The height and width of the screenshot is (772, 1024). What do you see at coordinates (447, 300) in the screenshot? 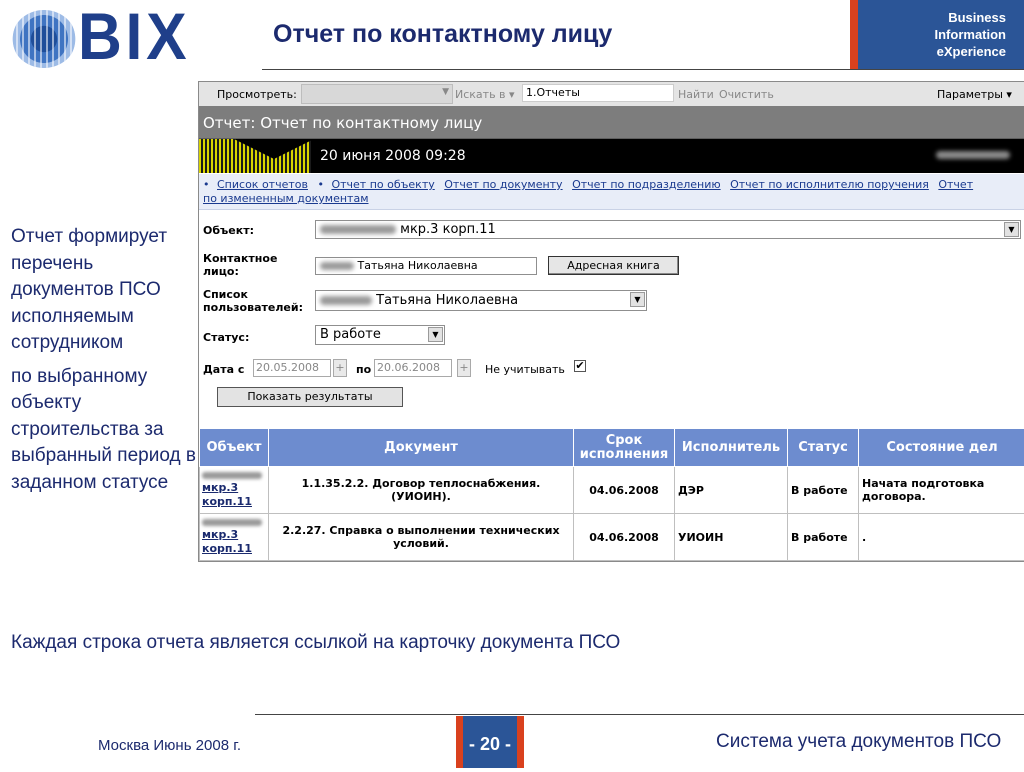
I see `users-value: Татьяна Николаевна` at bounding box center [447, 300].